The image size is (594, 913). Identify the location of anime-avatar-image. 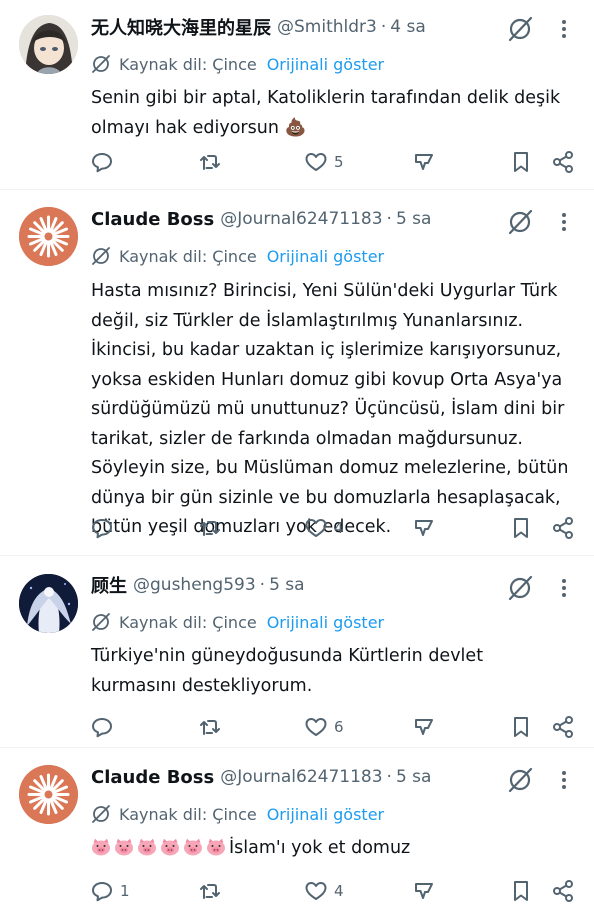
(48, 44).